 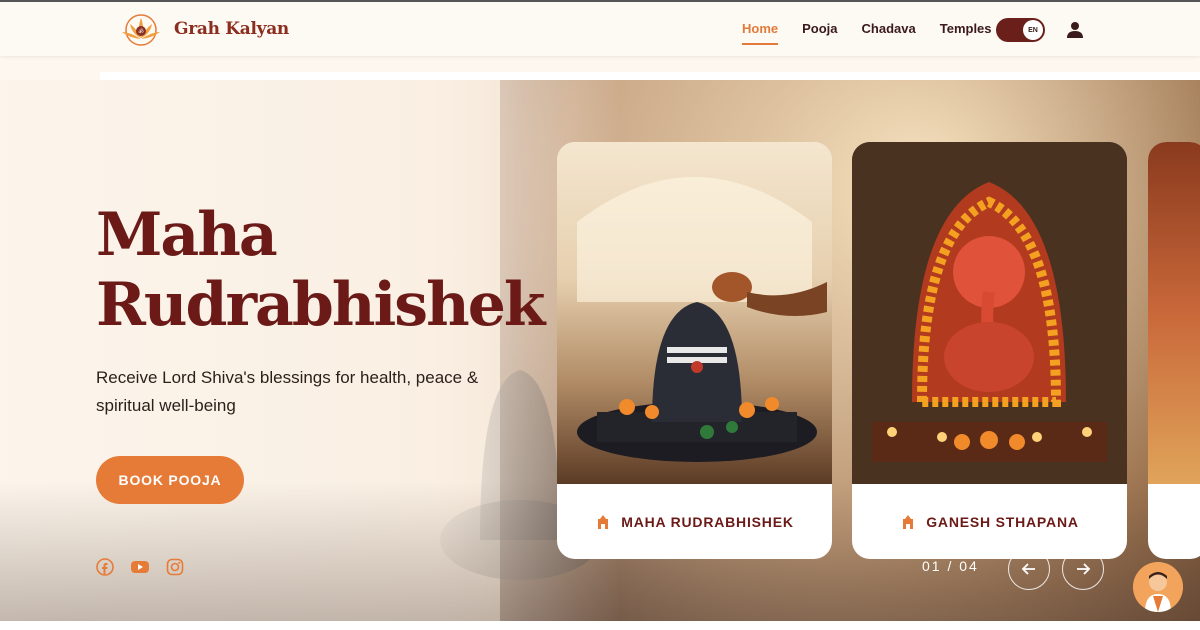 I want to click on social-links, so click(x=140, y=567).